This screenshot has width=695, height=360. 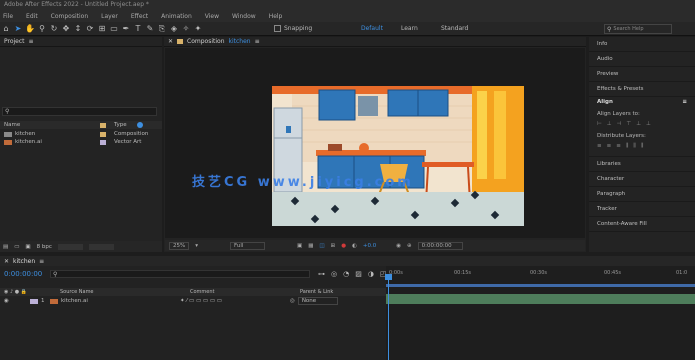 What do you see at coordinates (244, 16) in the screenshot?
I see `menu-window: Window` at bounding box center [244, 16].